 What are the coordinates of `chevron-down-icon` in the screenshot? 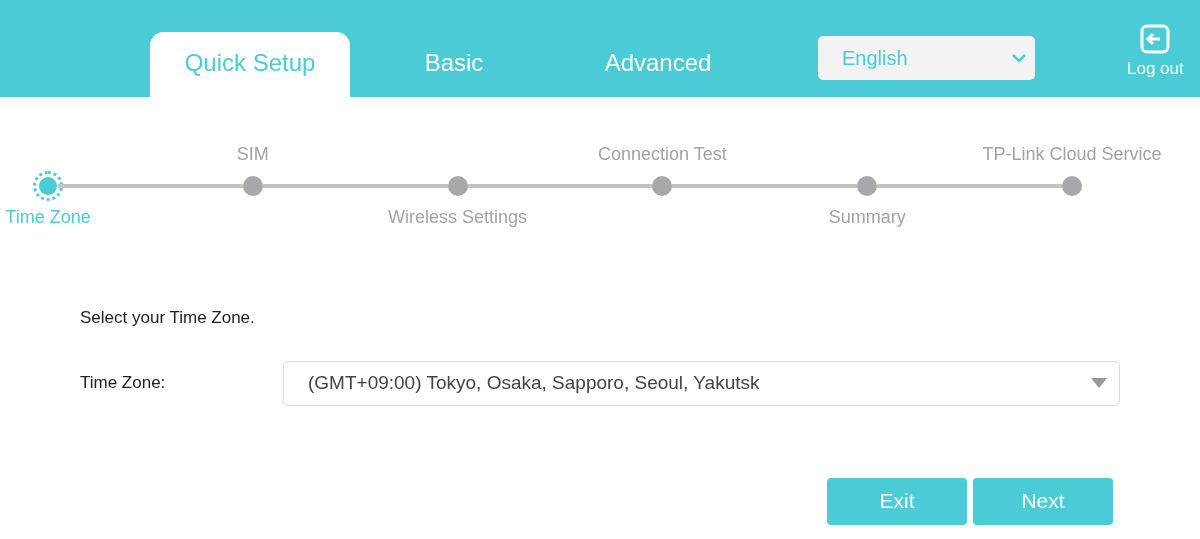 It's located at (1019, 58).